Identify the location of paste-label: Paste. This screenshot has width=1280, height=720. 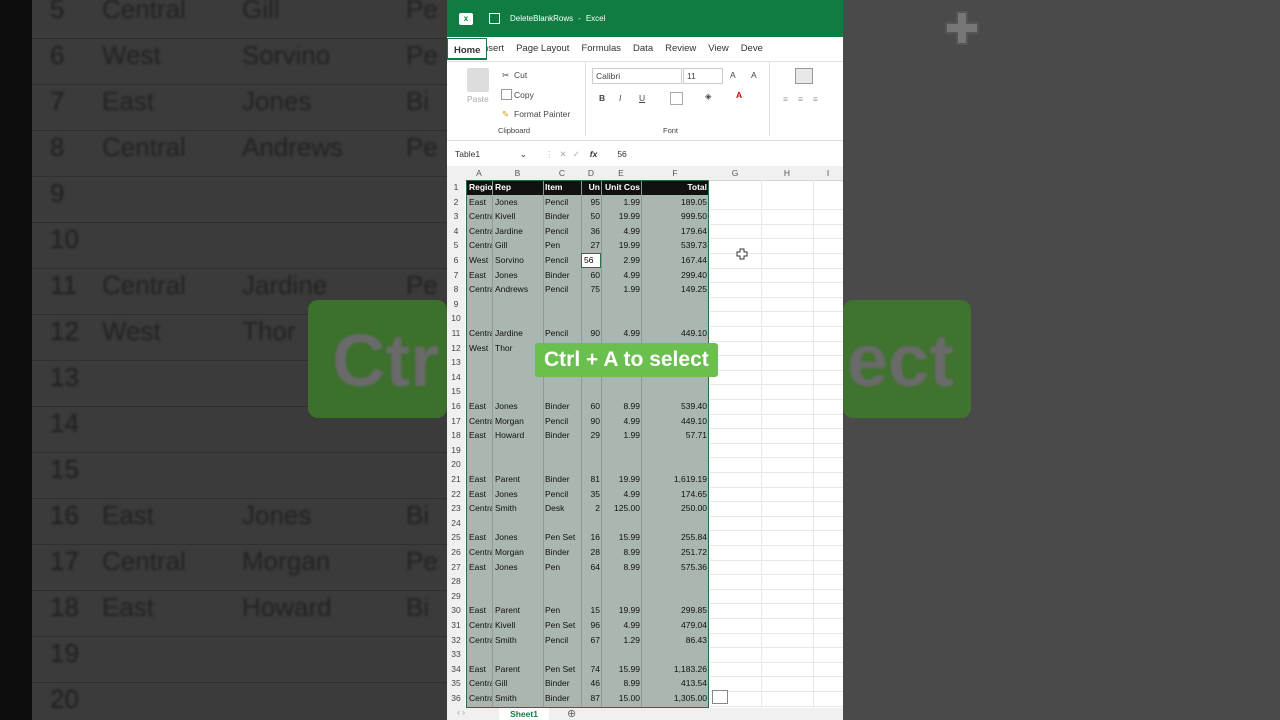
(478, 99).